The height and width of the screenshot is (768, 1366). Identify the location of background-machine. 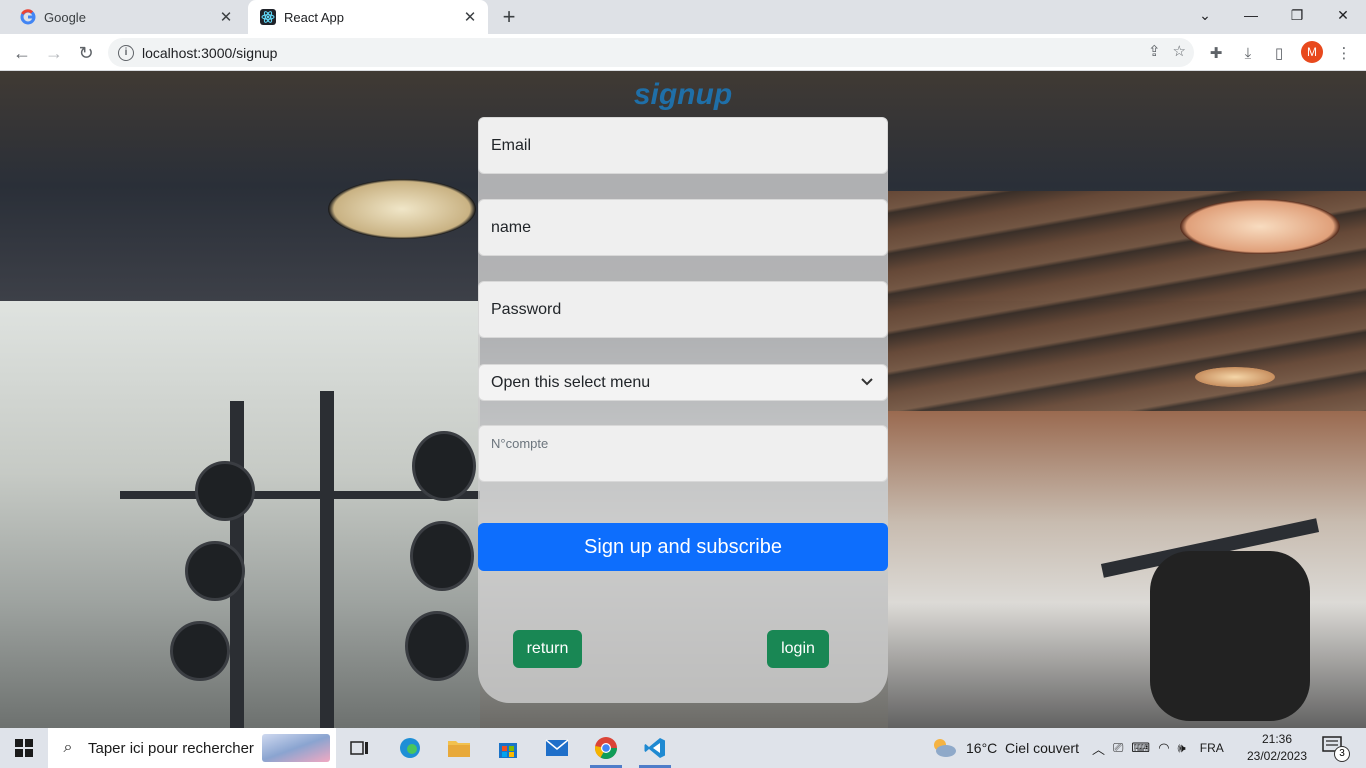
(1230, 636).